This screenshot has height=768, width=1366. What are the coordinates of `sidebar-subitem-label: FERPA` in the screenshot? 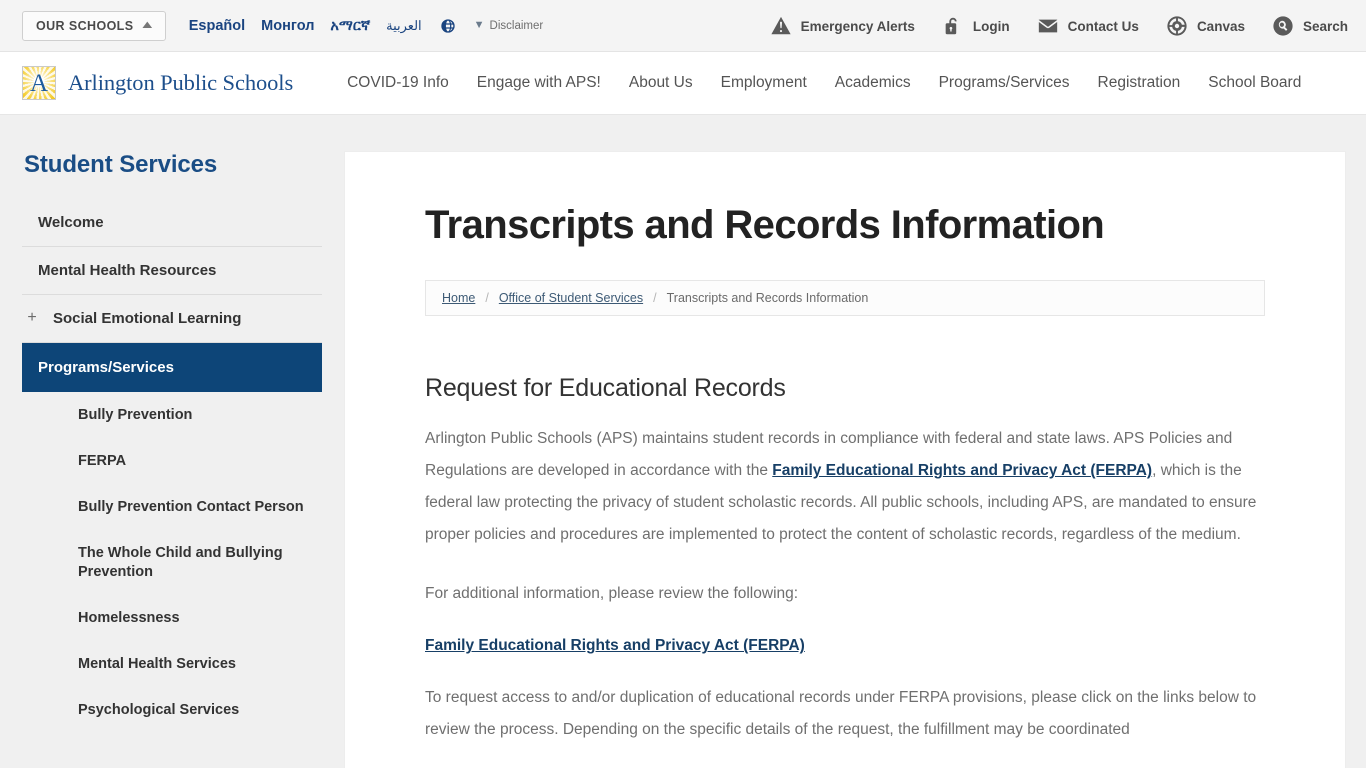 It's located at (102, 461).